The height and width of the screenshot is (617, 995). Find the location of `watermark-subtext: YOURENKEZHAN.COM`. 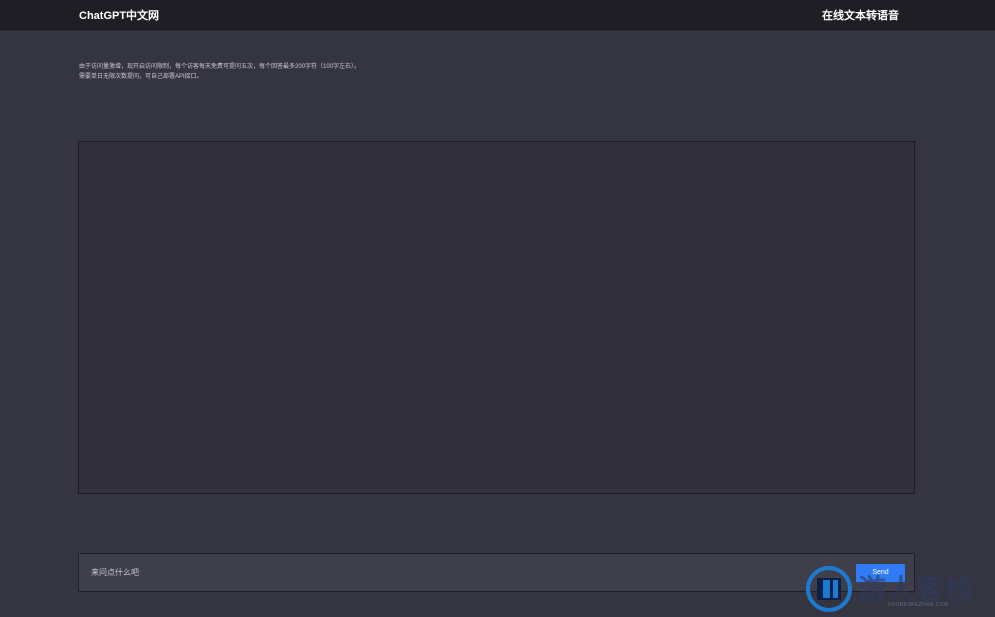

watermark-subtext: YOURENKEZHAN.COM is located at coordinates (918, 605).